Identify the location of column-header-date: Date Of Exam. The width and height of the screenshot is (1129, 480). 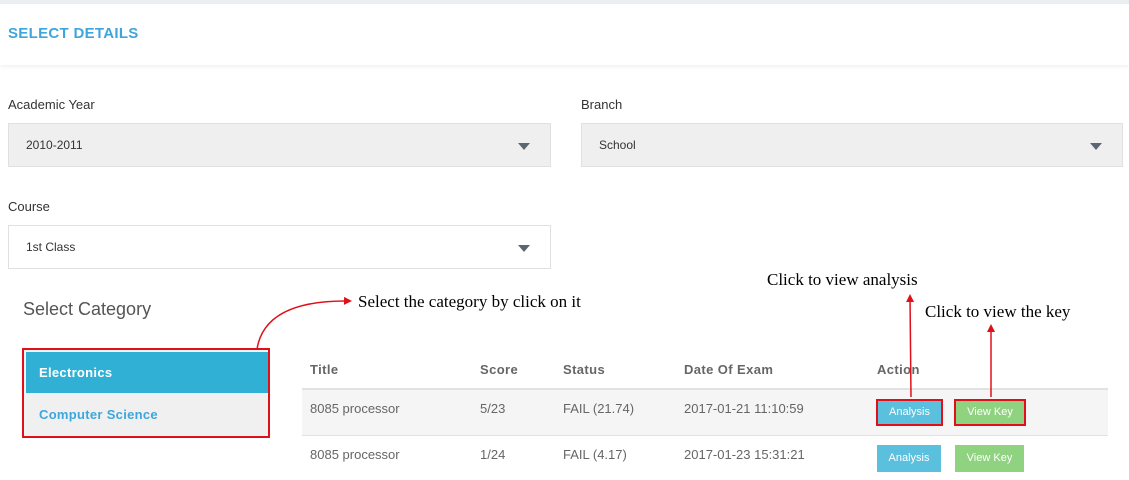
(729, 369).